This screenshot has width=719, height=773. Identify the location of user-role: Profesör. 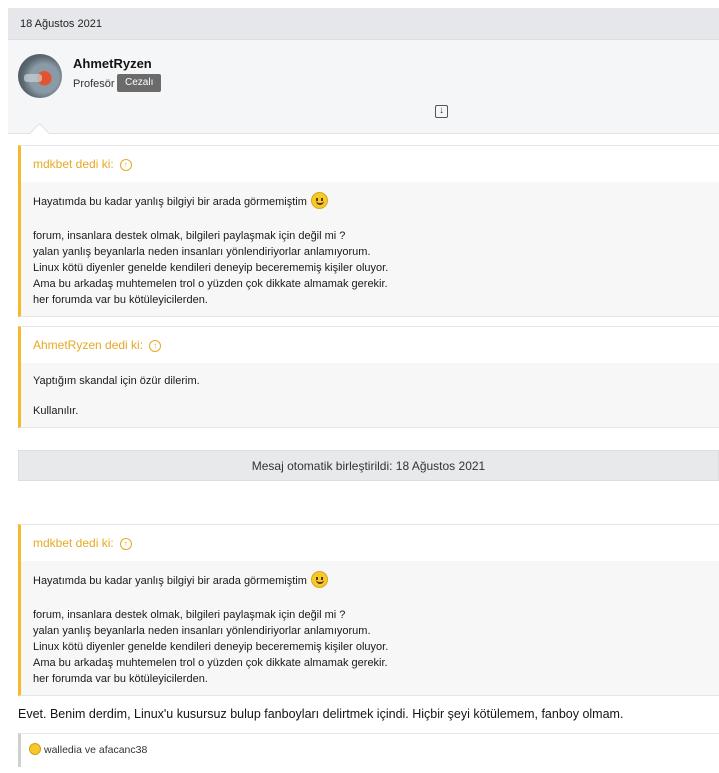
(94, 84).